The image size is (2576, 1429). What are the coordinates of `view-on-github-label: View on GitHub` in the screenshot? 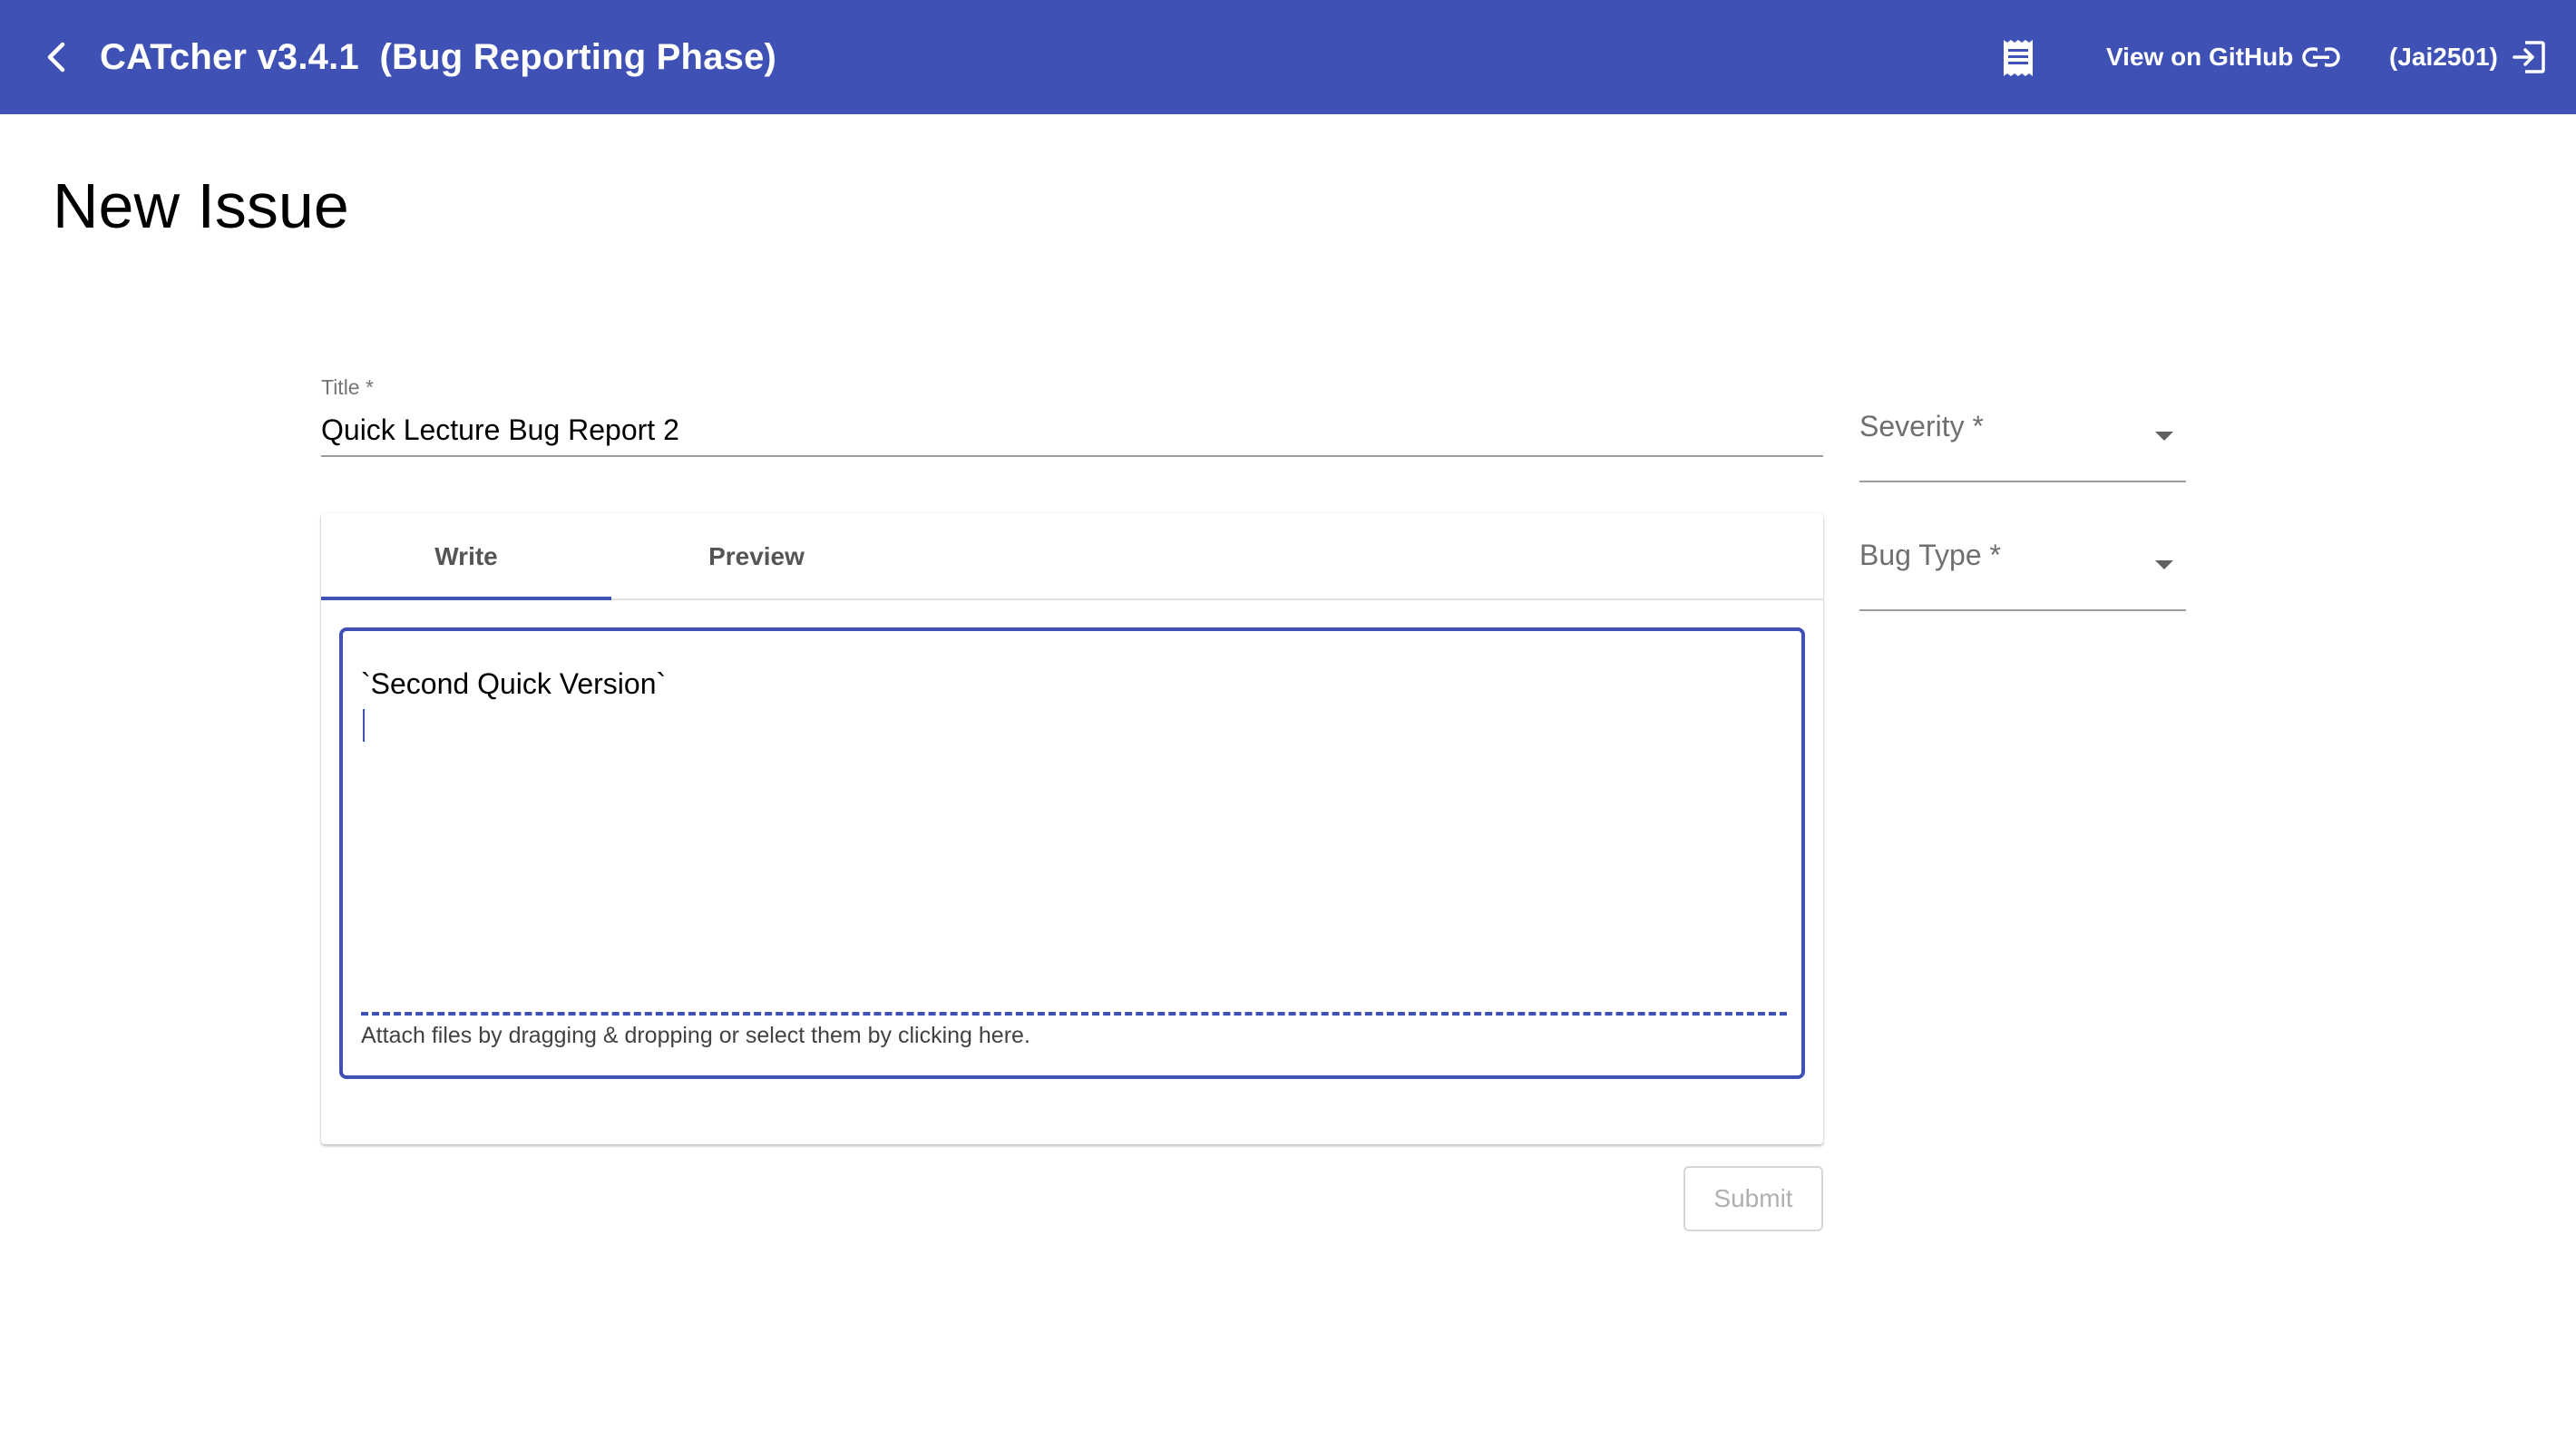 It's located at (2200, 57).